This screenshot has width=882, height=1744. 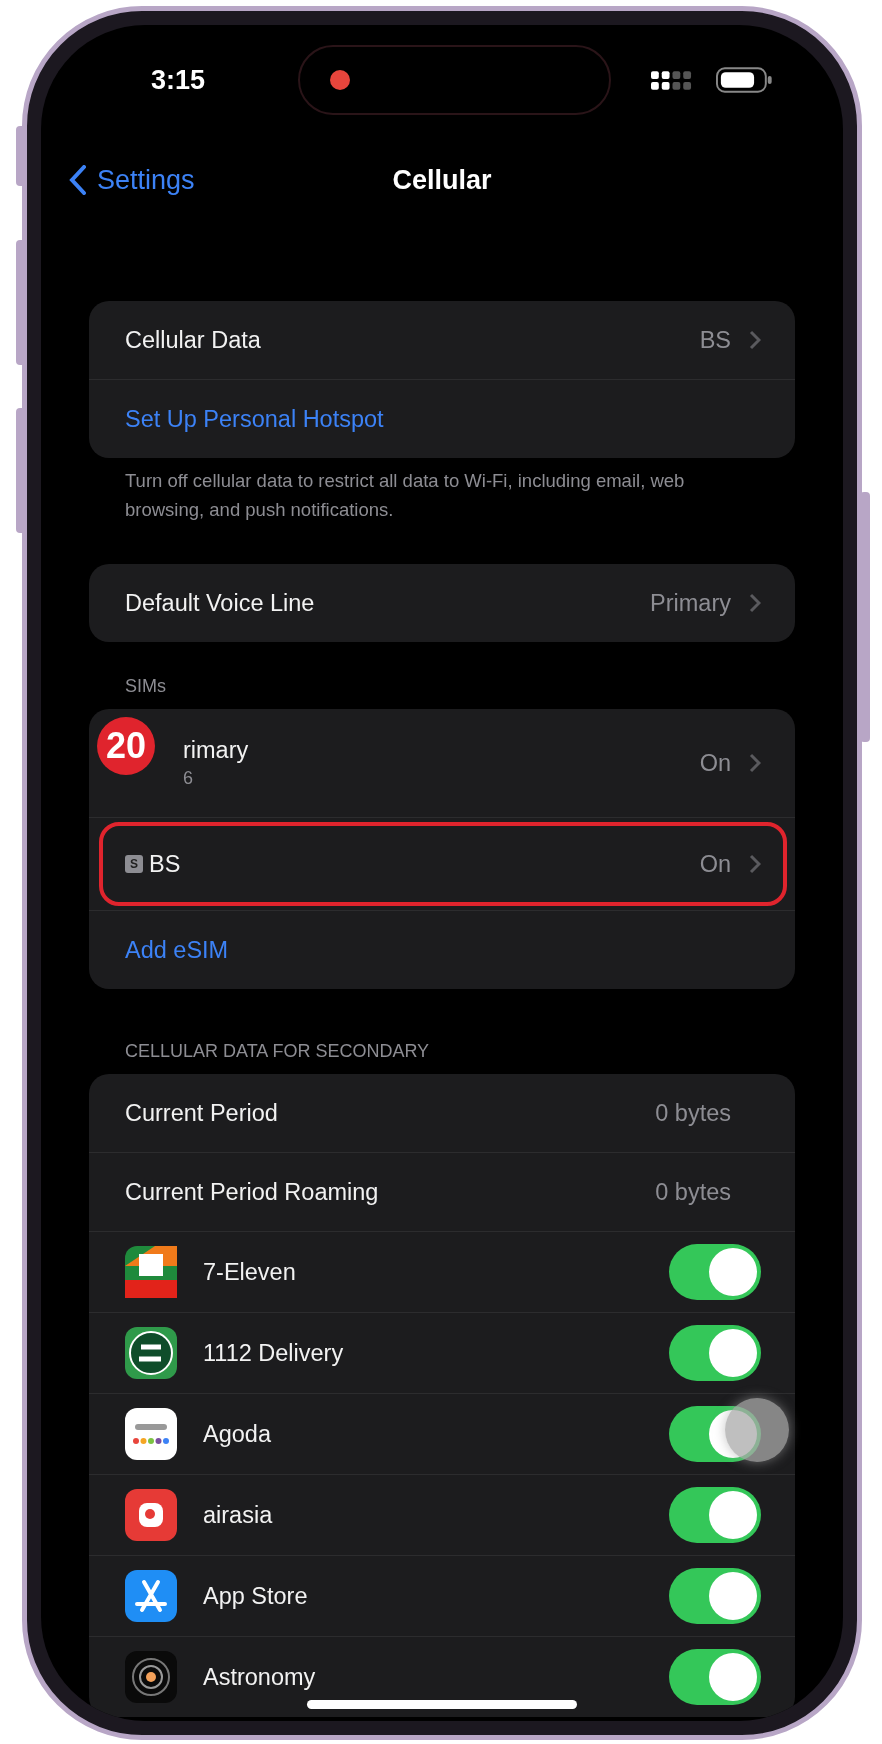 What do you see at coordinates (252, 1192) in the screenshot?
I see `row-label: Current Period Roaming` at bounding box center [252, 1192].